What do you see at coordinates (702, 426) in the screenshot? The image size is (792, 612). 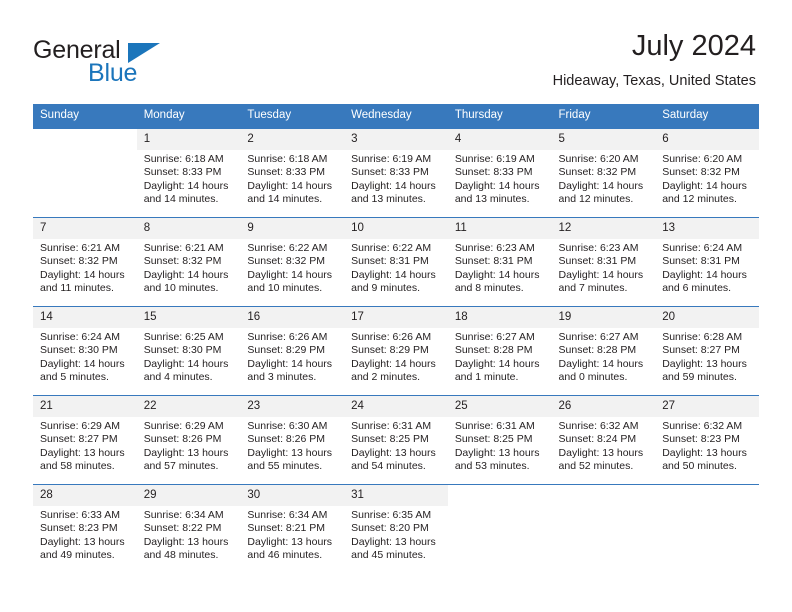 I see `sunrise-text: Sunrise: 6:32 AM` at bounding box center [702, 426].